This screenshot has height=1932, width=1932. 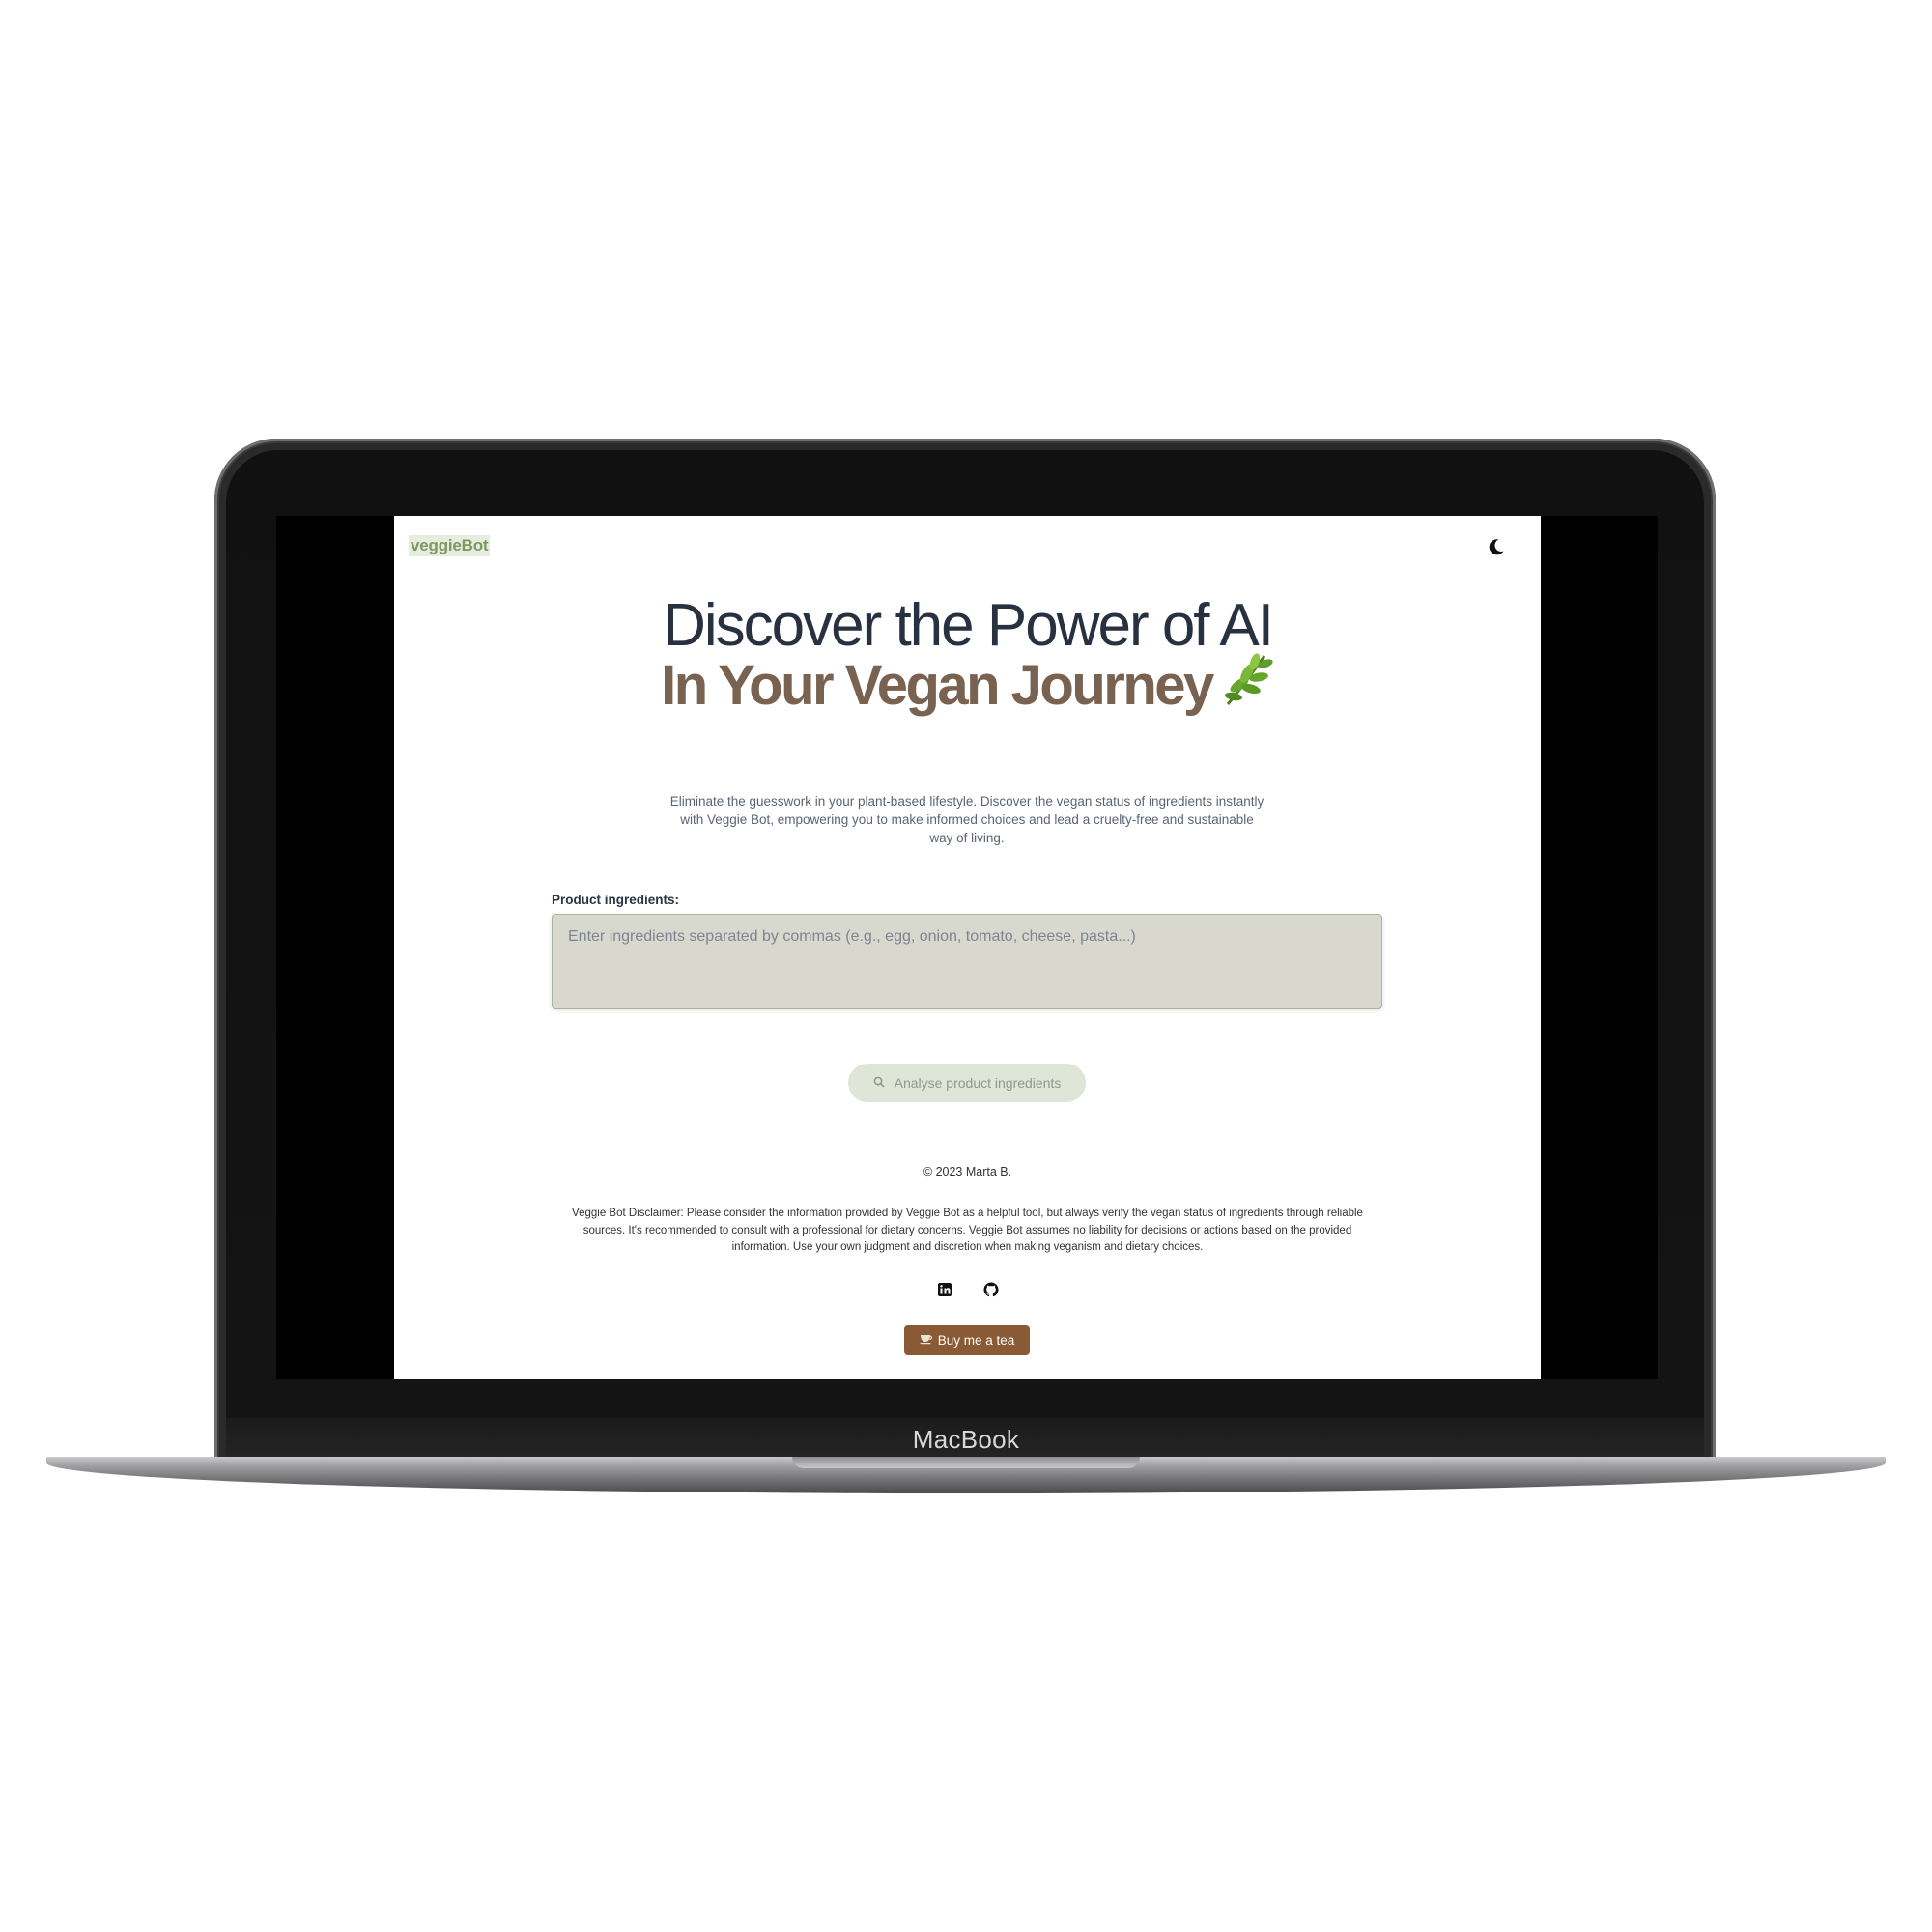 What do you see at coordinates (616, 900) in the screenshot?
I see `ingredients-label: Product ingredients:` at bounding box center [616, 900].